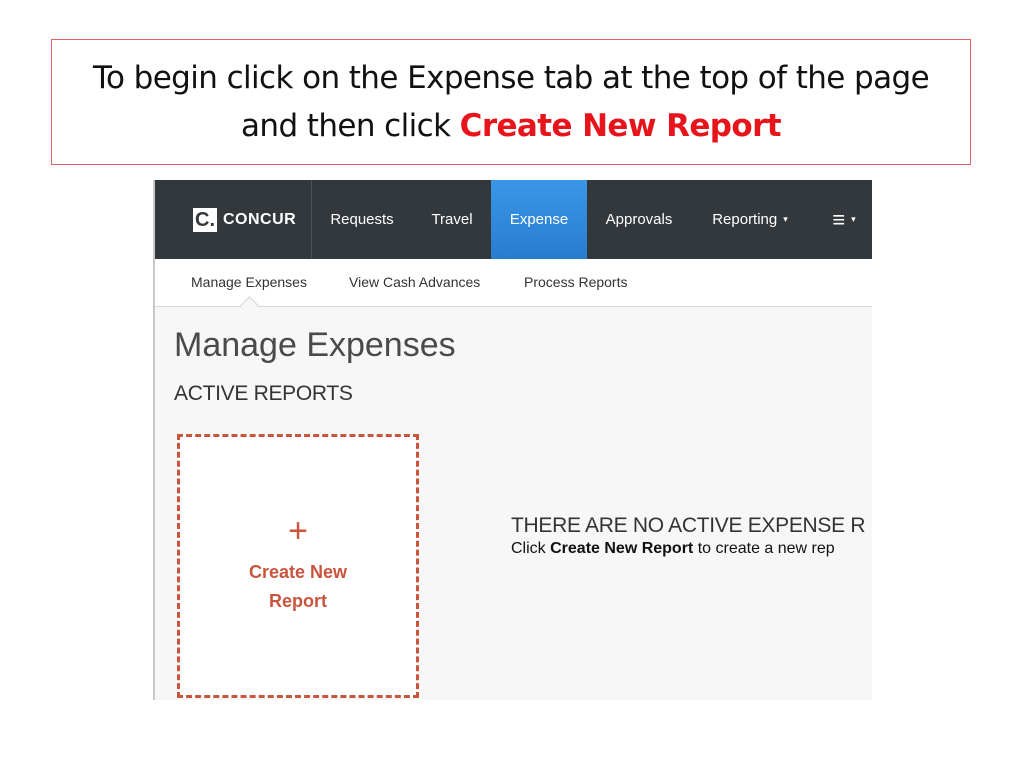  Describe the element at coordinates (263, 393) in the screenshot. I see `section-title: ACTIVE REPORTS` at that location.